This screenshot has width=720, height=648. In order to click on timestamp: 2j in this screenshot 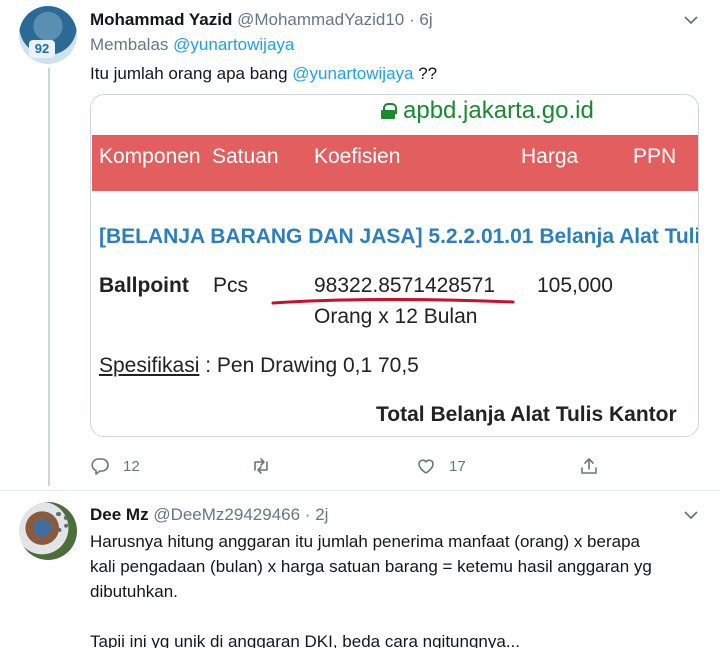, I will do `click(321, 514)`.